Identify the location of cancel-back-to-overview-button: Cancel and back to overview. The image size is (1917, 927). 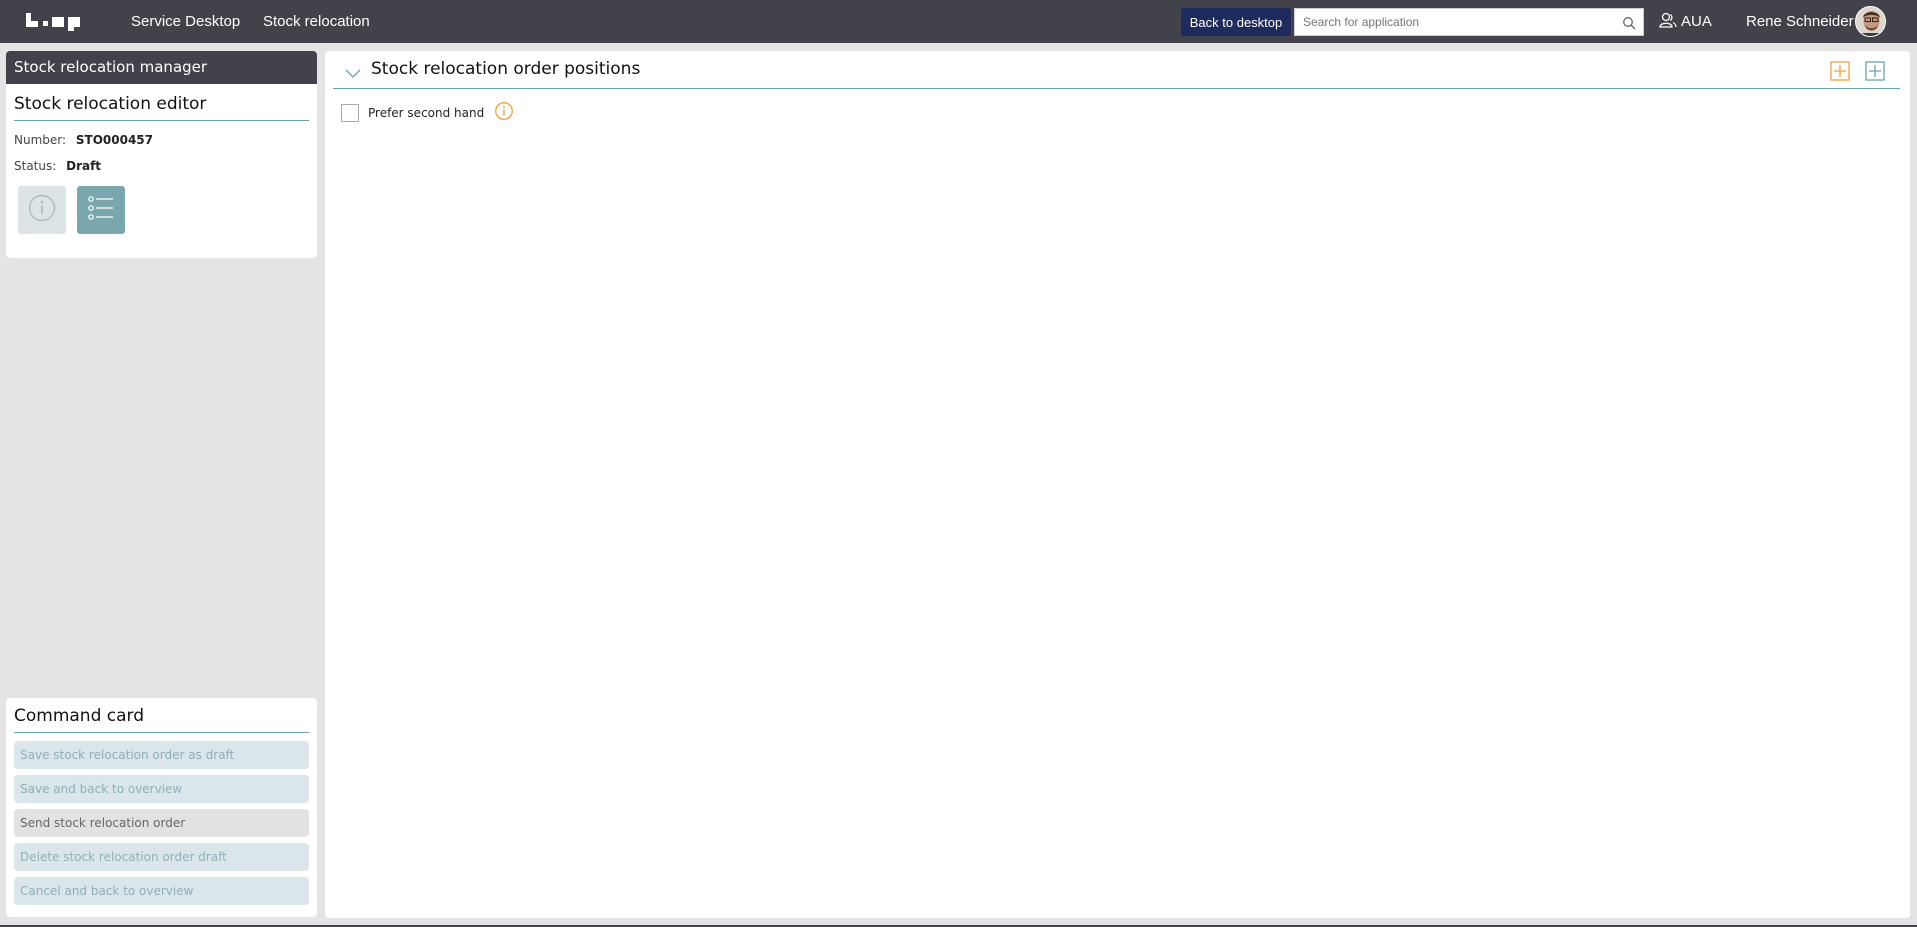
(161, 891).